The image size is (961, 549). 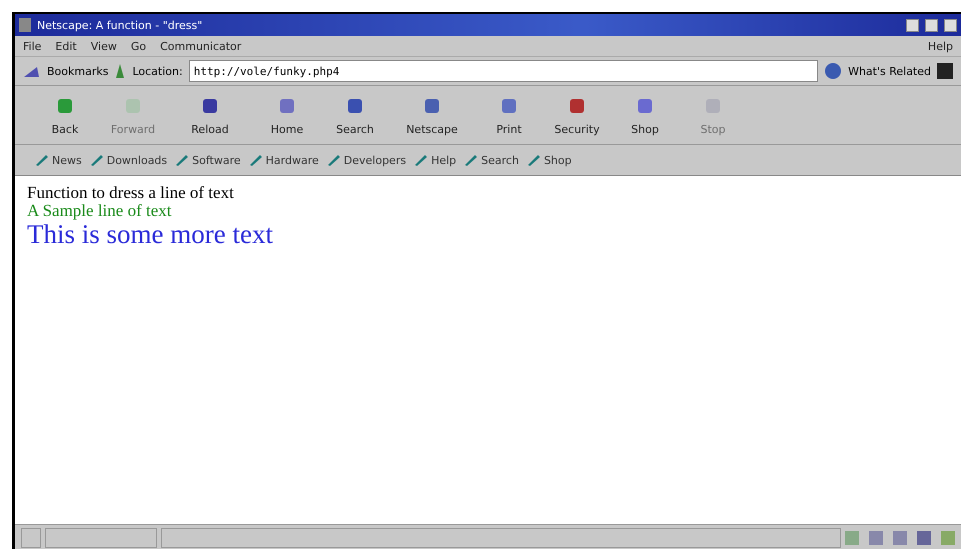 I want to click on window-title: Netscape: A function - "dress", so click(x=120, y=25).